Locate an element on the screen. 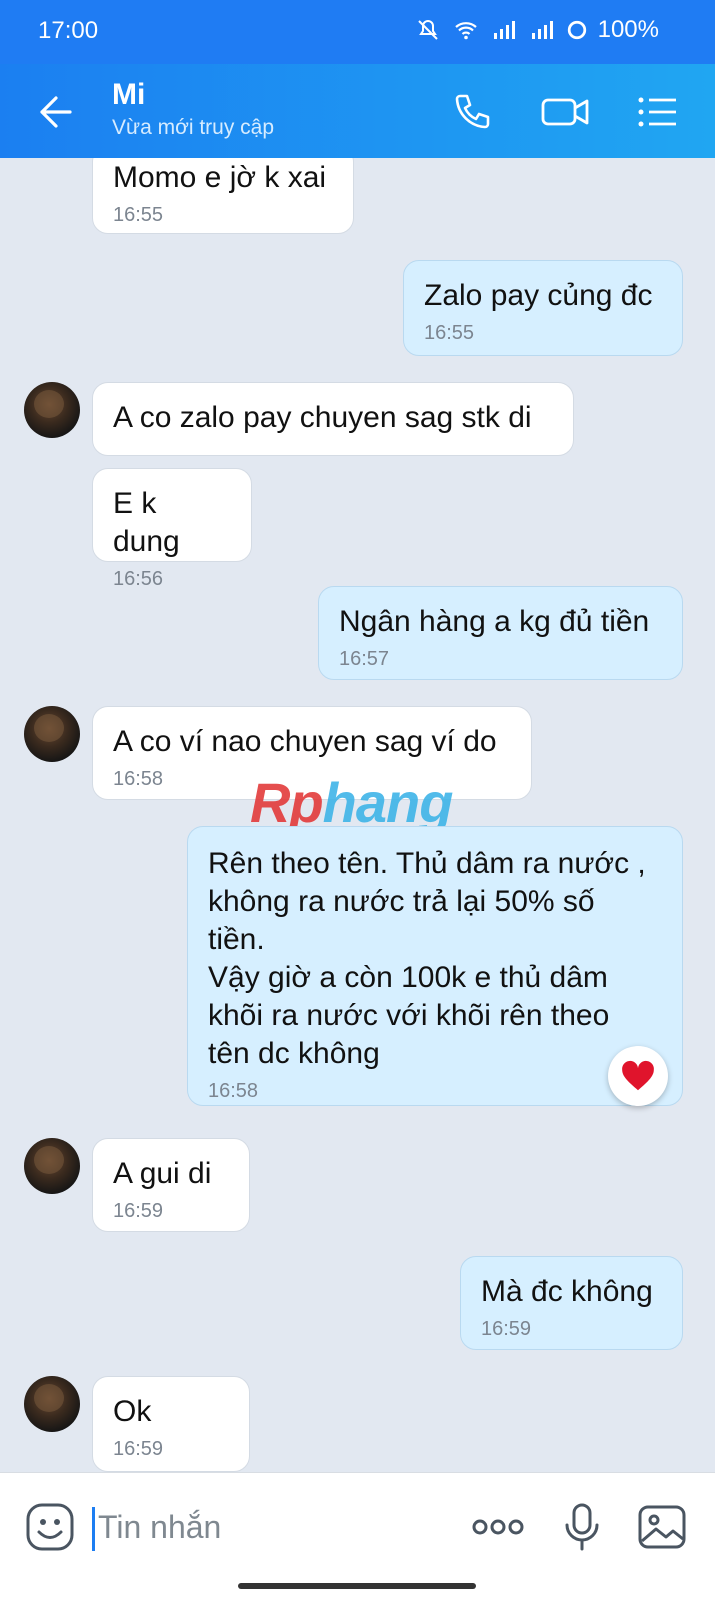 The image size is (715, 1601). battery-ring-icon is located at coordinates (577, 30).